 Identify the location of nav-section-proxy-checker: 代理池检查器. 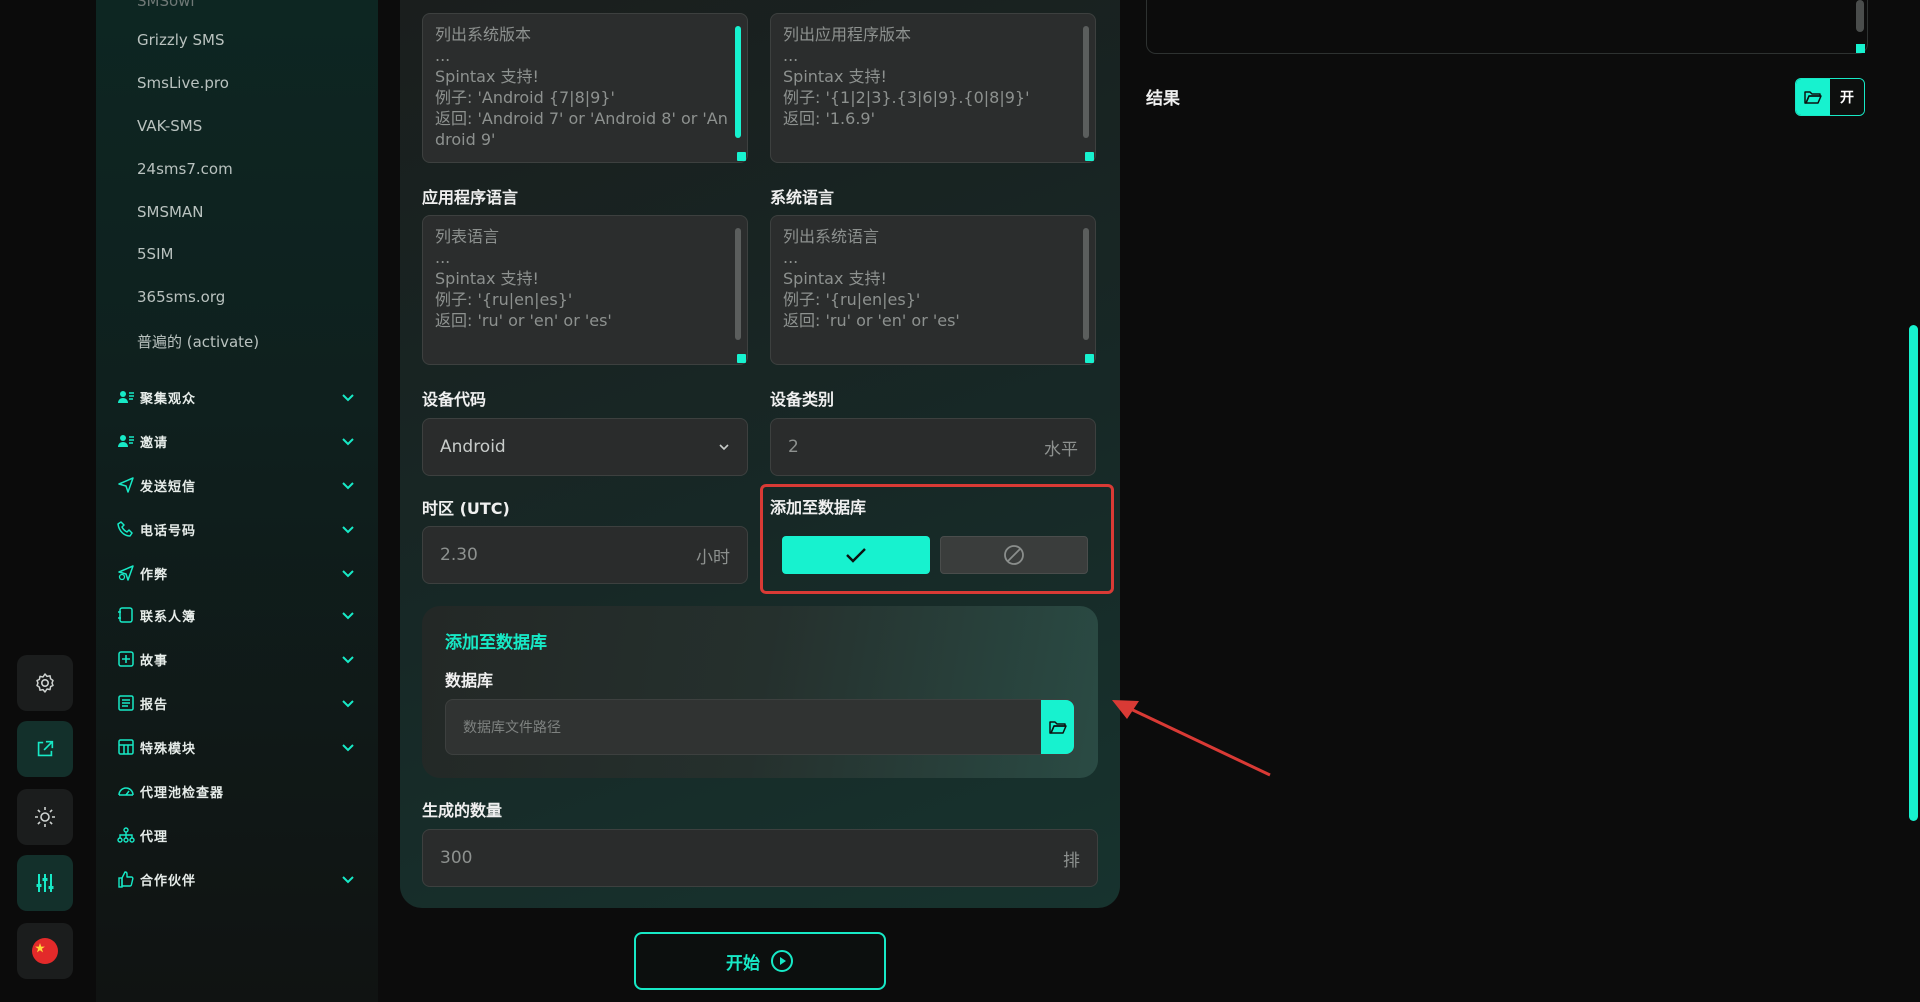
(236, 791).